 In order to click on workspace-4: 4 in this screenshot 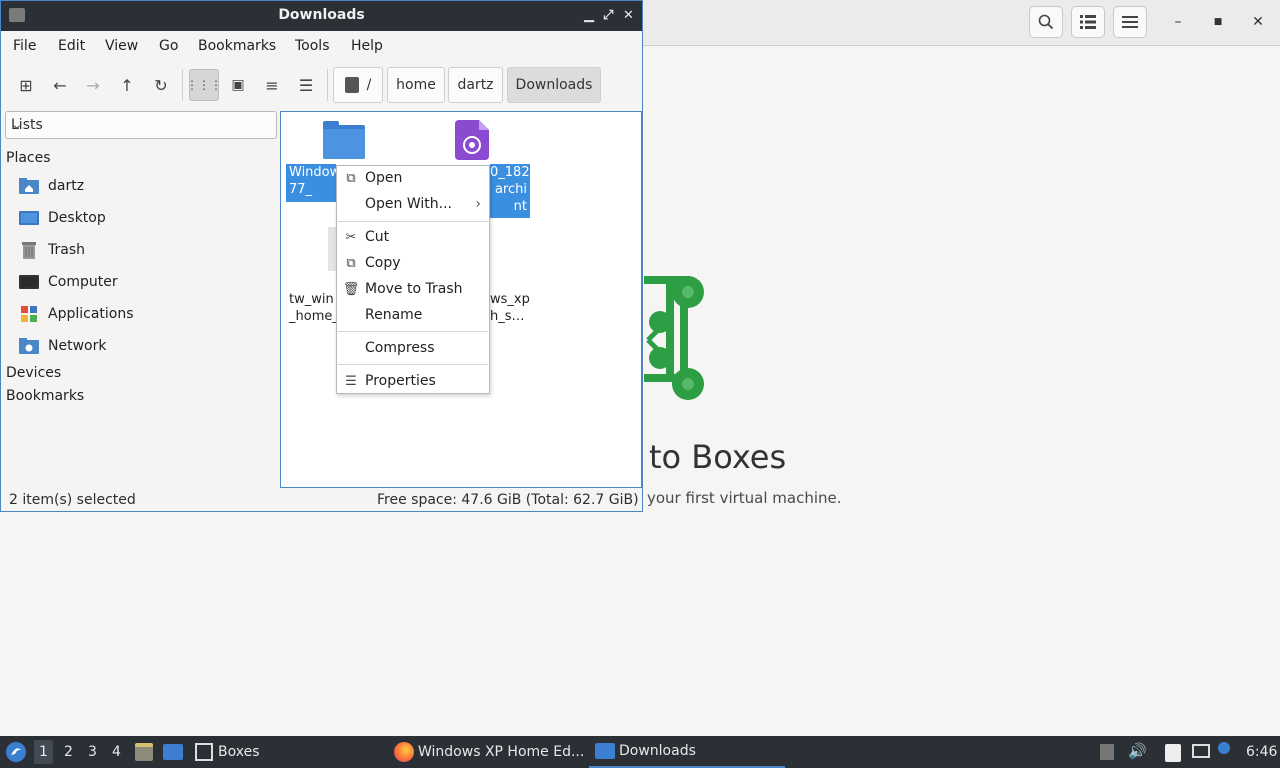, I will do `click(116, 752)`.